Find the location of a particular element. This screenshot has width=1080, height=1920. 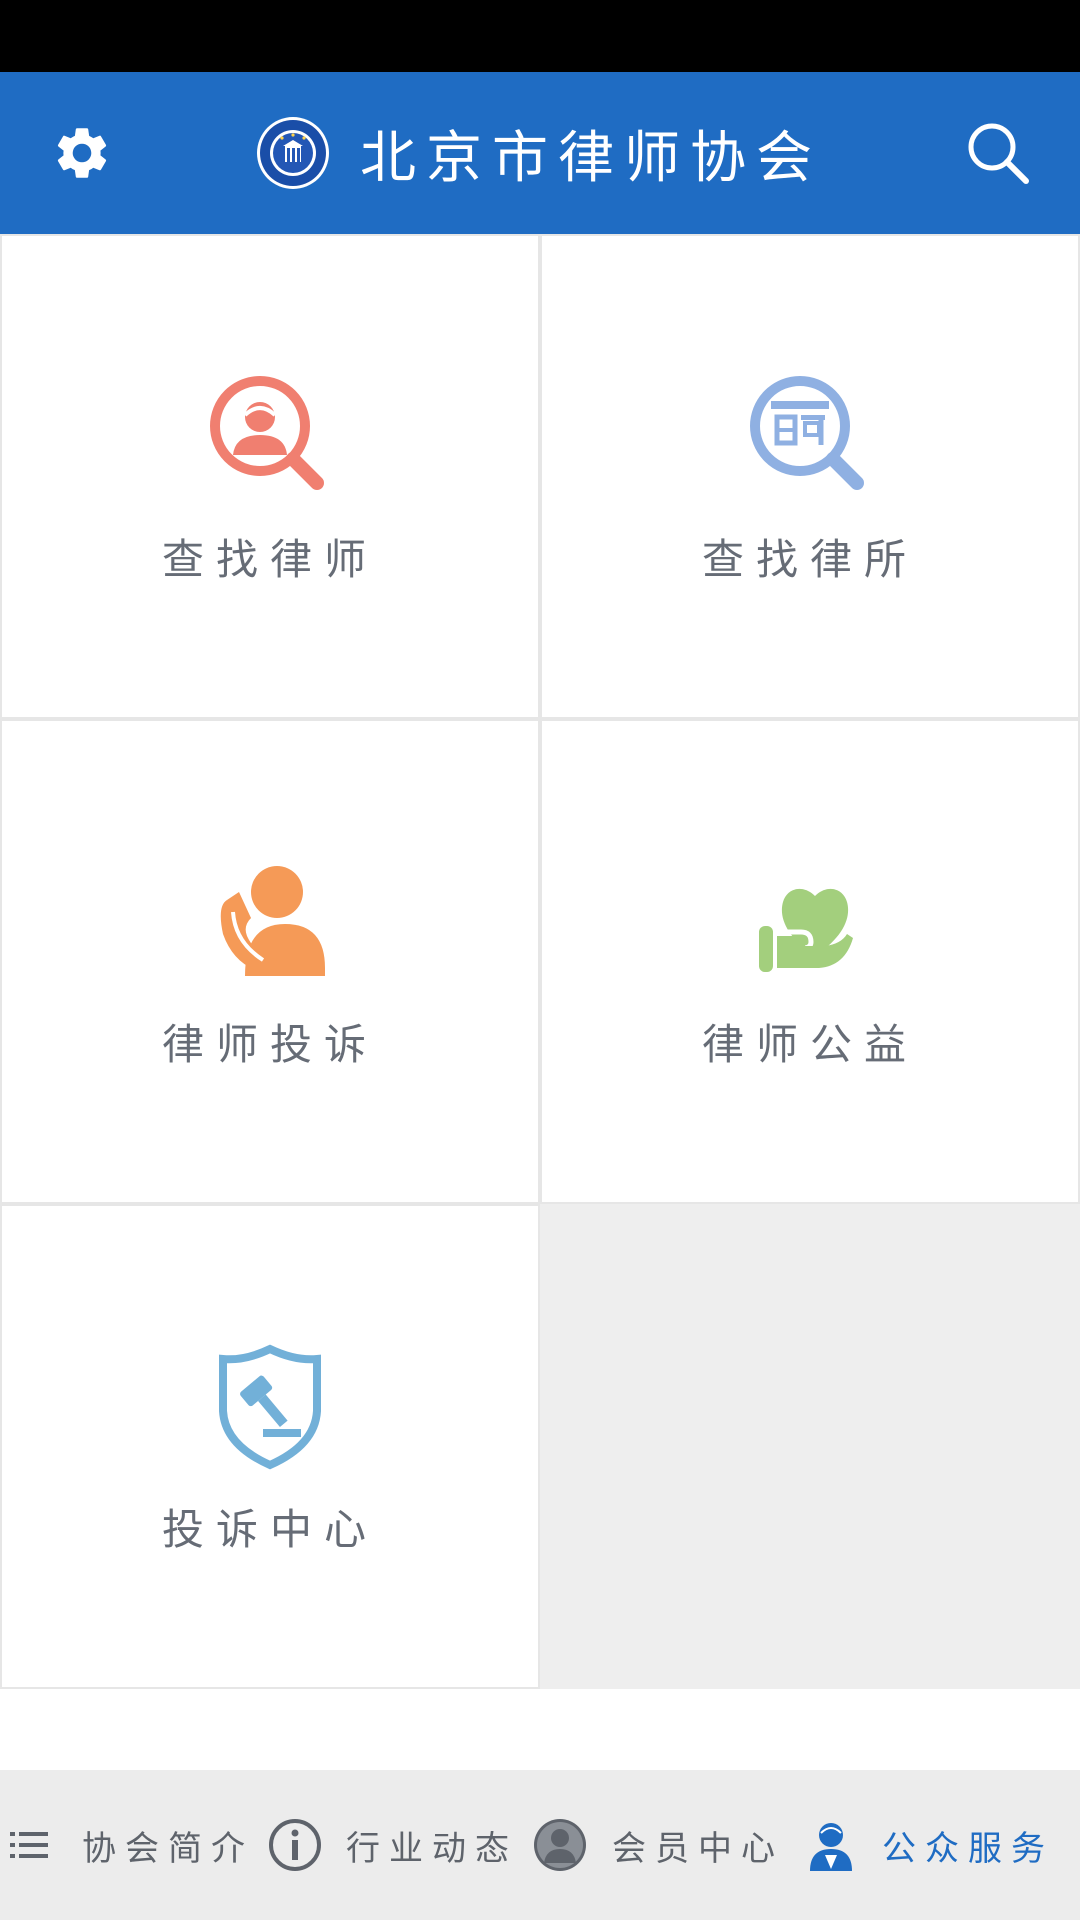

list-icon is located at coordinates (29, 1845).